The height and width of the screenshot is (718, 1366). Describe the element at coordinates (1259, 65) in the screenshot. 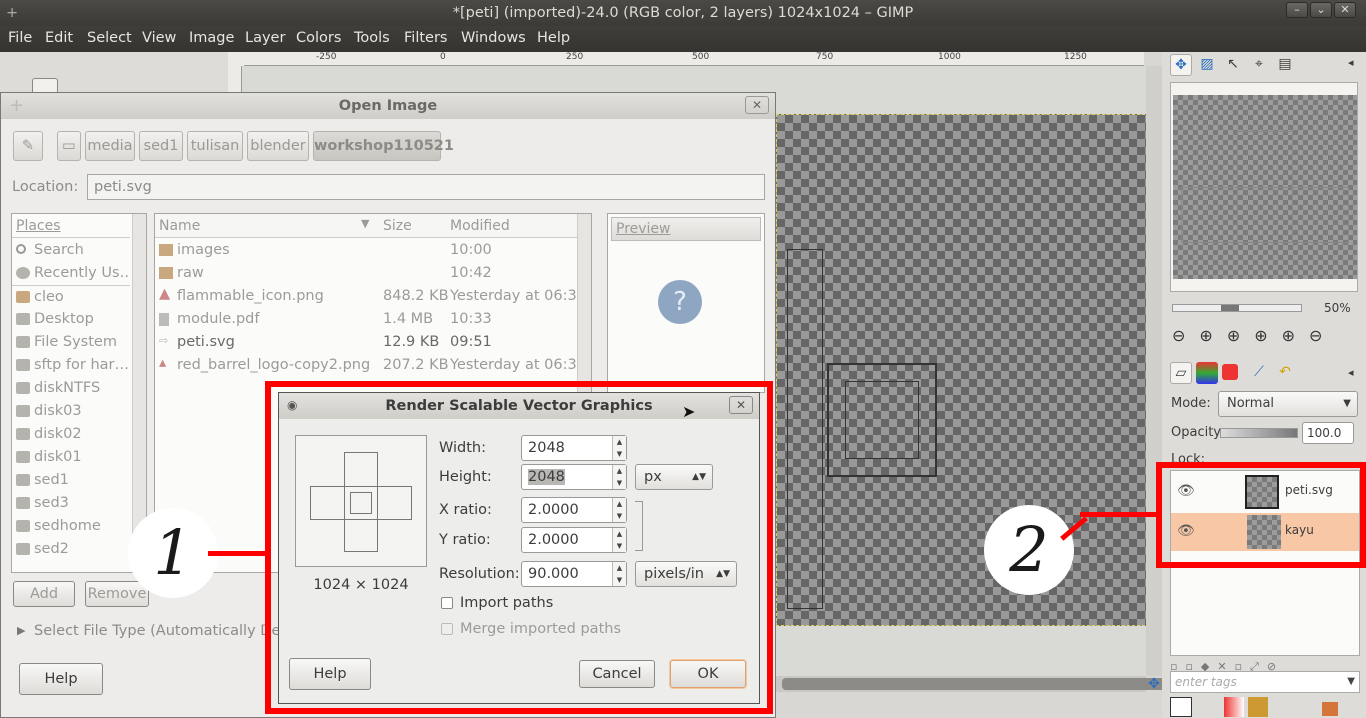

I see `sample-points-tab-icon: ⌖` at that location.